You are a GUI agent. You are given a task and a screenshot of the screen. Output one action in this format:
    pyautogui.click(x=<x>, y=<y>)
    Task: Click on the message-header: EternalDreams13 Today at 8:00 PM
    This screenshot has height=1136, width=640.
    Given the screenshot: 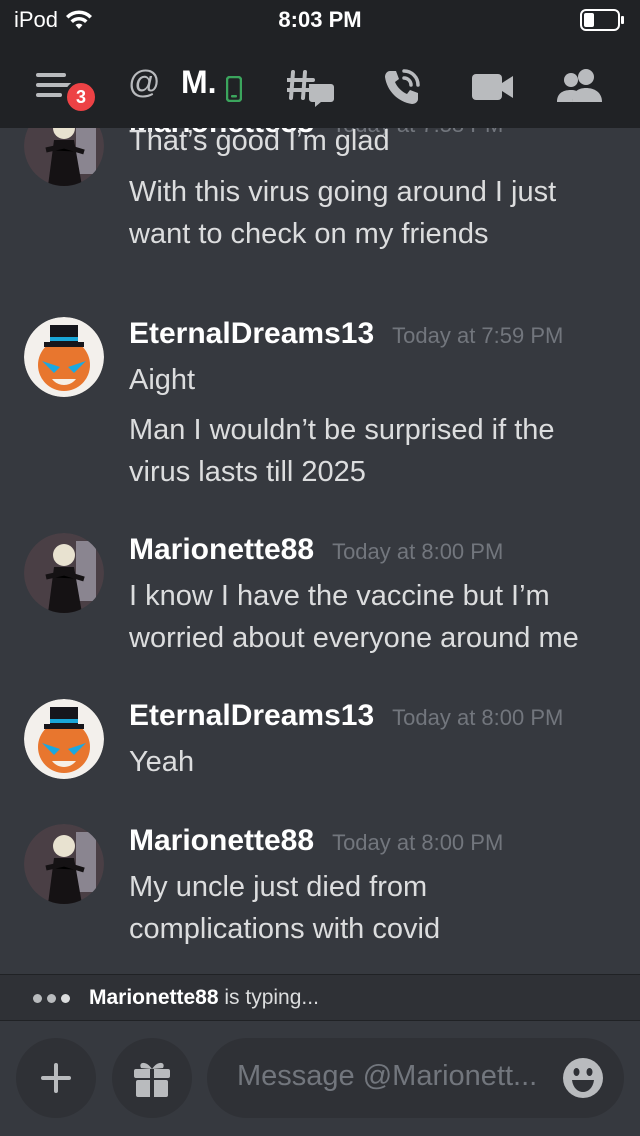 What is the action you would take?
    pyautogui.click(x=346, y=716)
    